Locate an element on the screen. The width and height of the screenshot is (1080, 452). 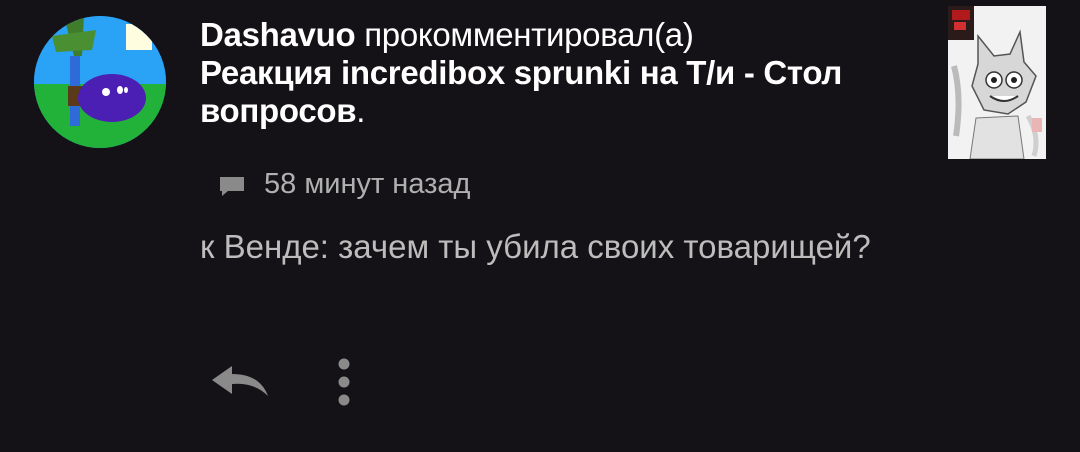
comment-text: к Венде: зачем ты убила своих товарищей? is located at coordinates (535, 246).